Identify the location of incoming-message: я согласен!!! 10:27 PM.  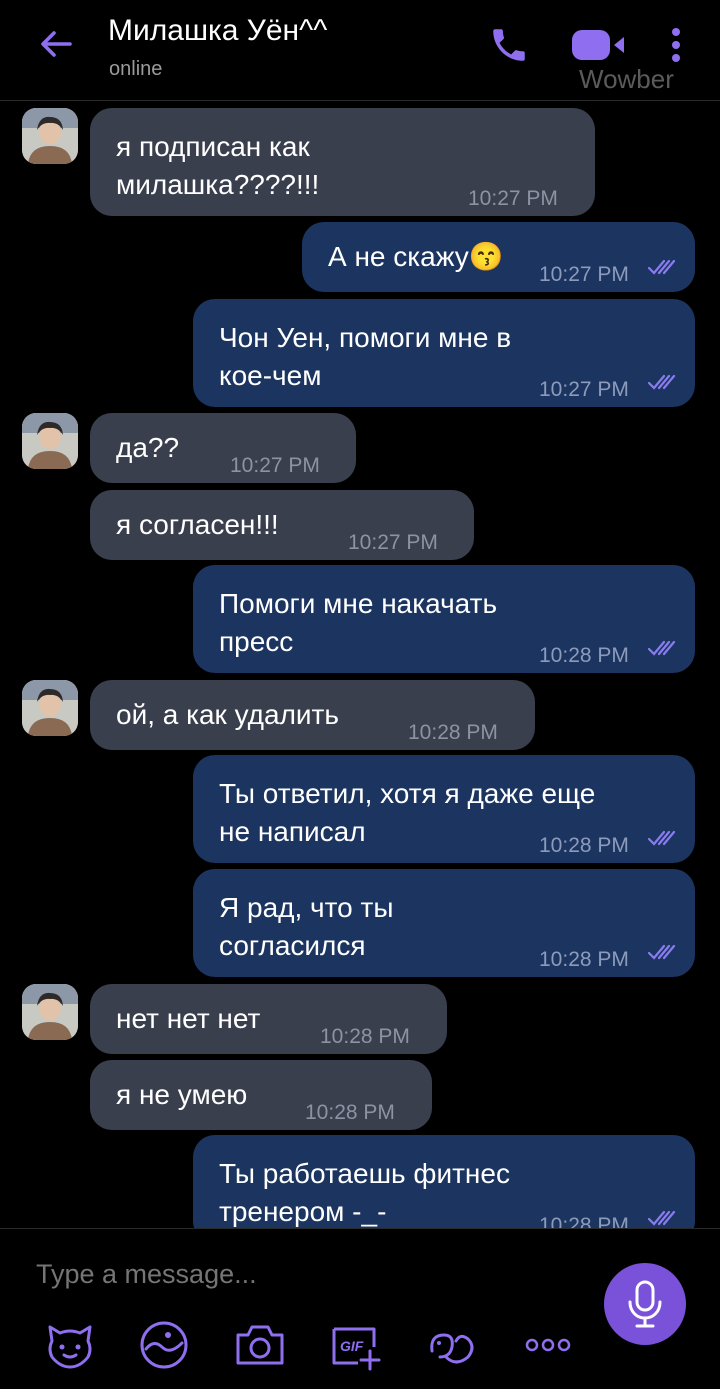
(282, 525).